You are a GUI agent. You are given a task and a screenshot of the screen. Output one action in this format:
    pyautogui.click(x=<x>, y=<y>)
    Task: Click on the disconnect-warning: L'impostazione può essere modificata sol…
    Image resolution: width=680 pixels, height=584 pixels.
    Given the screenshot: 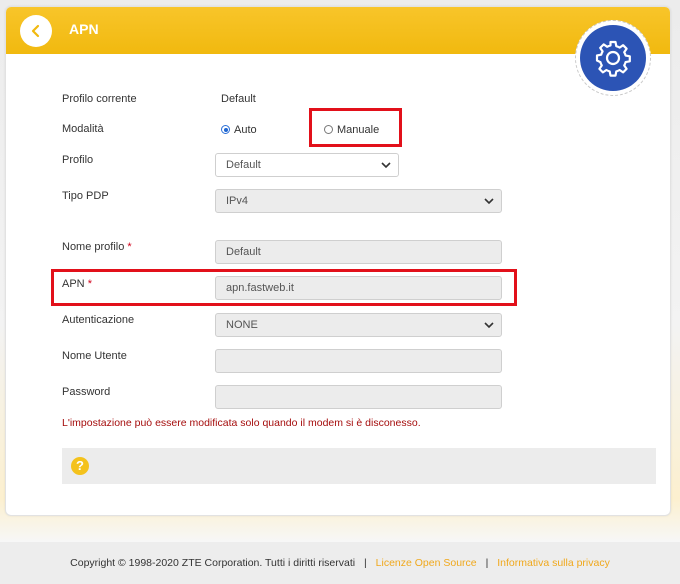 What is the action you would take?
    pyautogui.click(x=241, y=423)
    